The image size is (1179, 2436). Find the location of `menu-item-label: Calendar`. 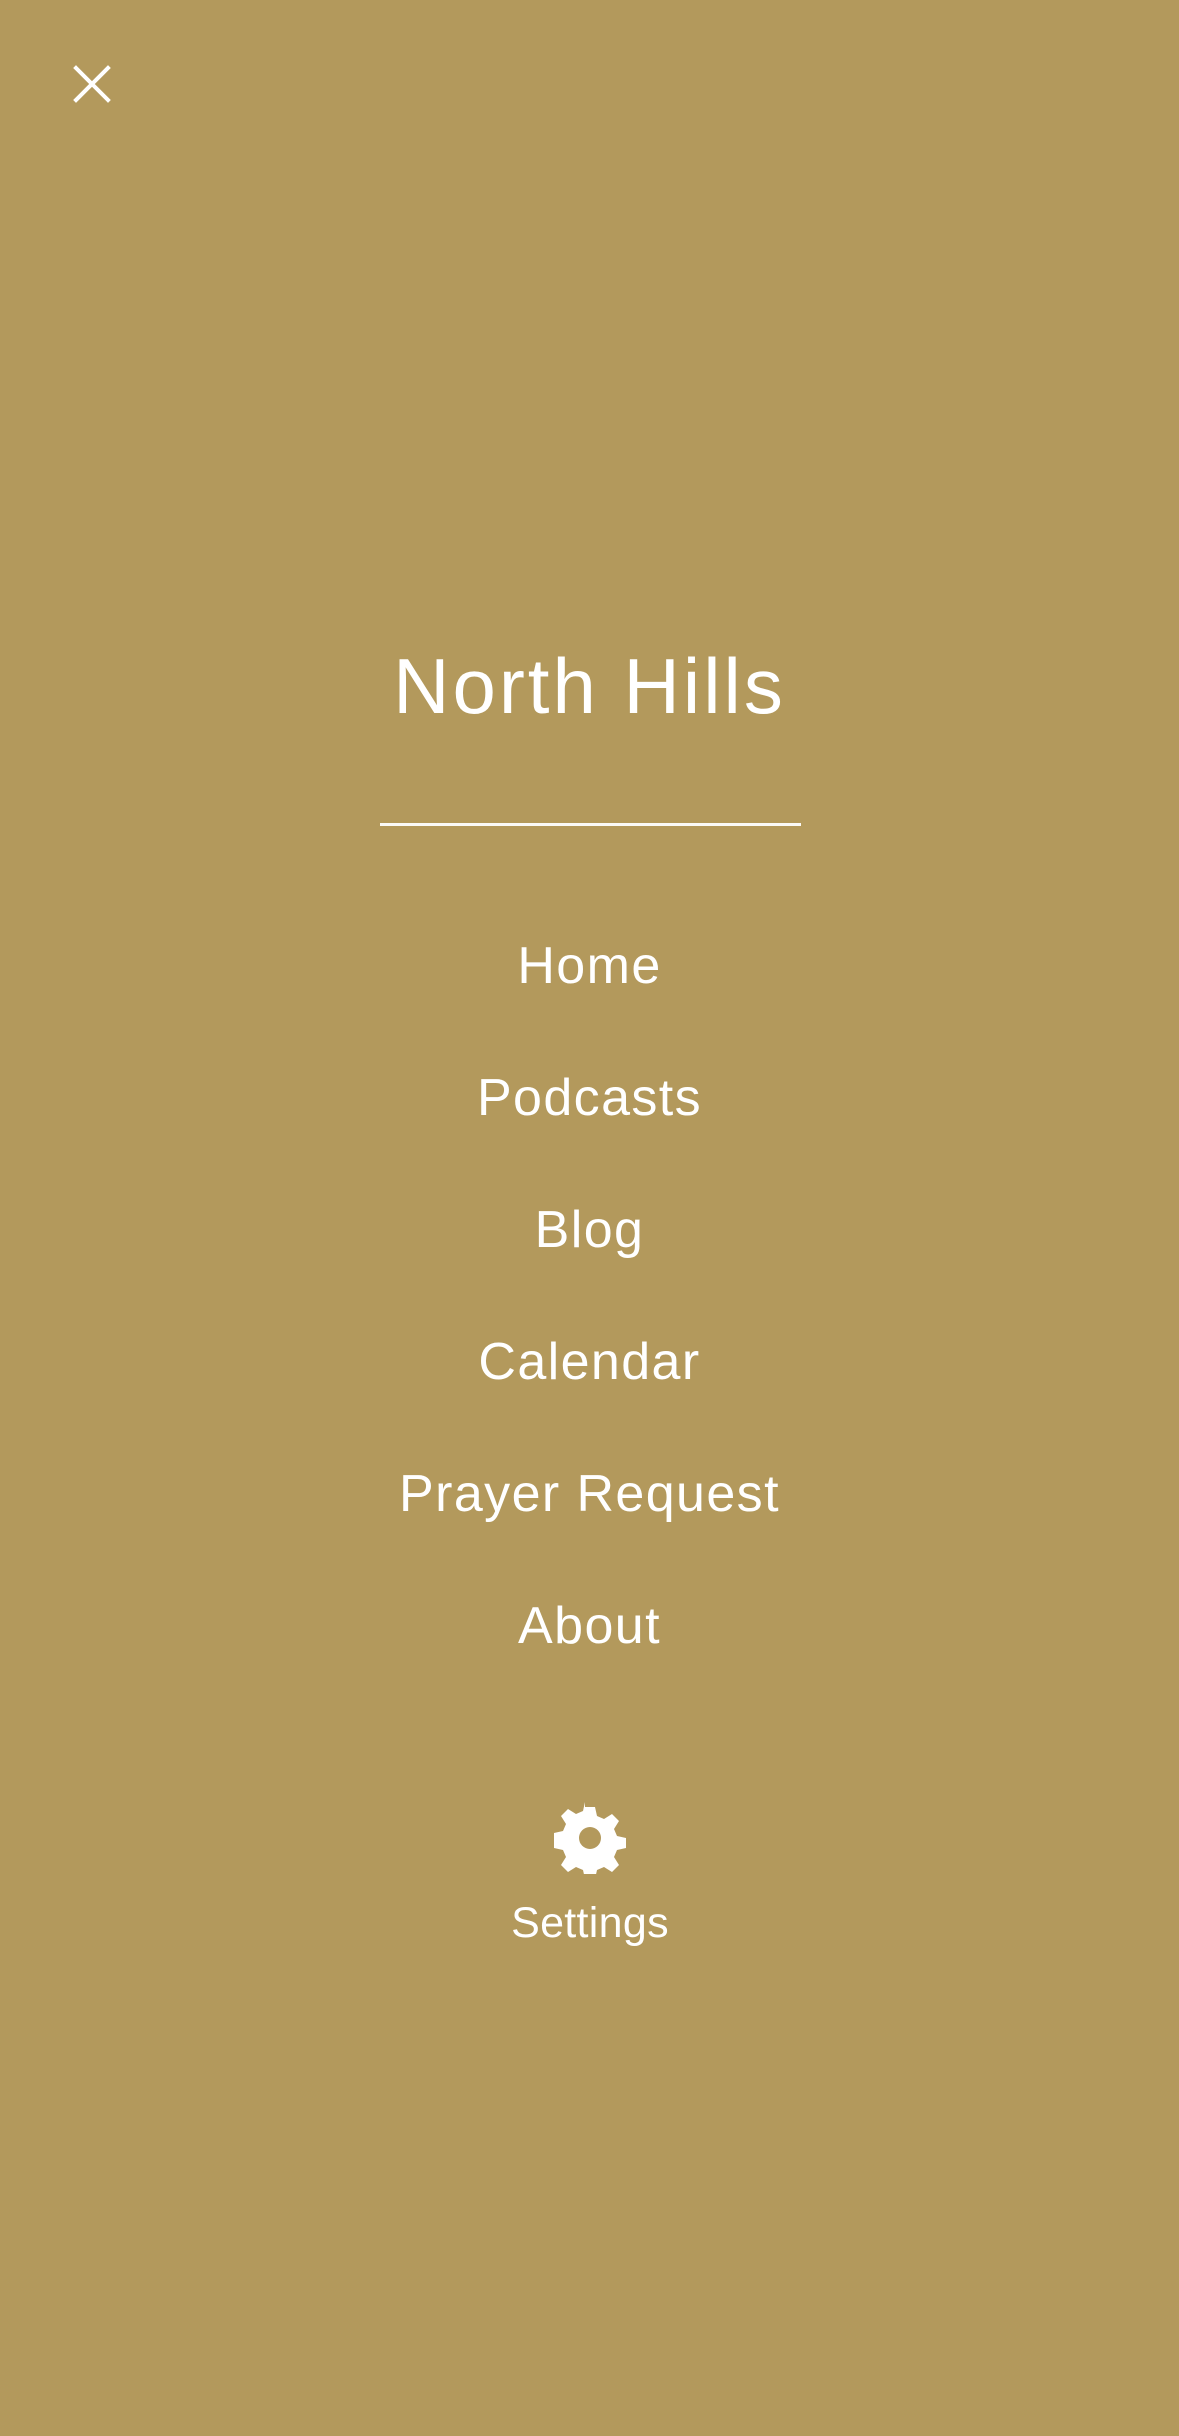

menu-item-label: Calendar is located at coordinates (589, 1362).